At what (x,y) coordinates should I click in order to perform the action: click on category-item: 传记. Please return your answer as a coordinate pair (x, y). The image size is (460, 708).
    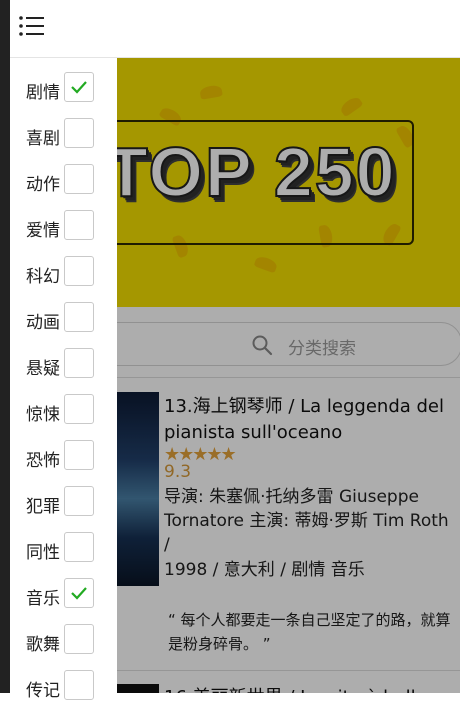
    Looking at the image, I should click on (63, 685).